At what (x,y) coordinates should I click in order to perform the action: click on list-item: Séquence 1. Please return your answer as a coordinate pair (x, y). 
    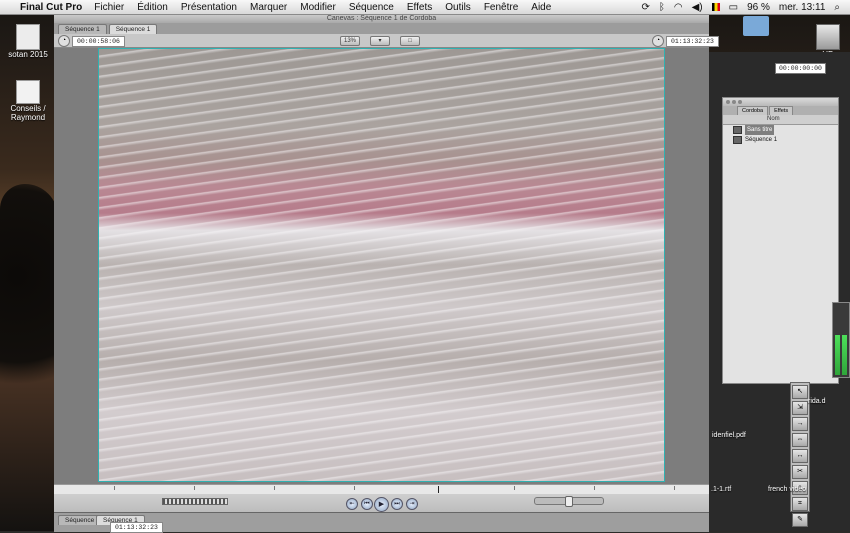
    Looking at the image, I should click on (780, 140).